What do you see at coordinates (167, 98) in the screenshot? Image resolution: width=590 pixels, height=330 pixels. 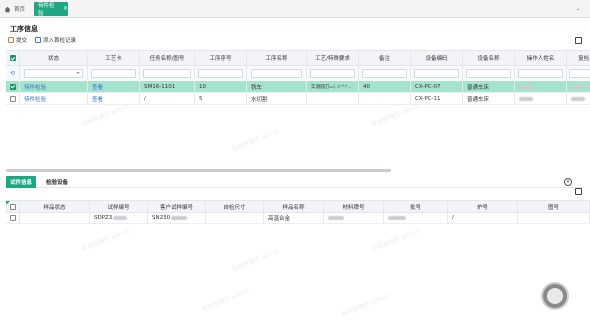 I see `task-cell: /` at bounding box center [167, 98].